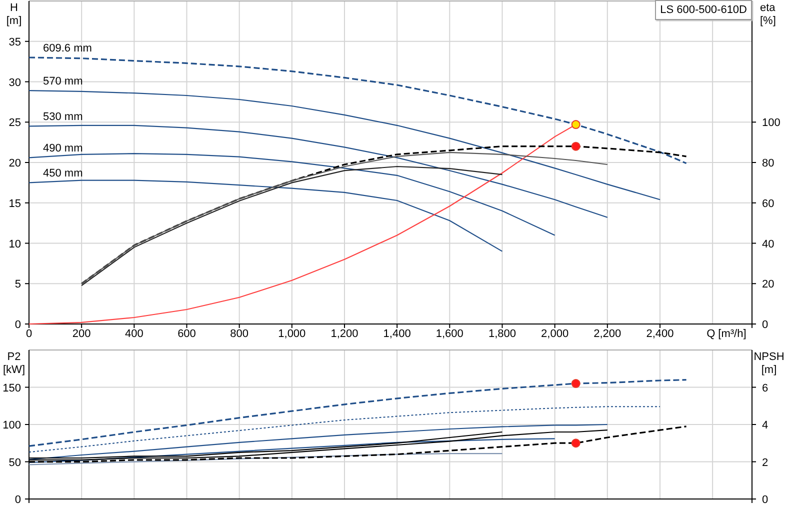  What do you see at coordinates (67, 48) in the screenshot?
I see `curve-label: 609.6 mm` at bounding box center [67, 48].